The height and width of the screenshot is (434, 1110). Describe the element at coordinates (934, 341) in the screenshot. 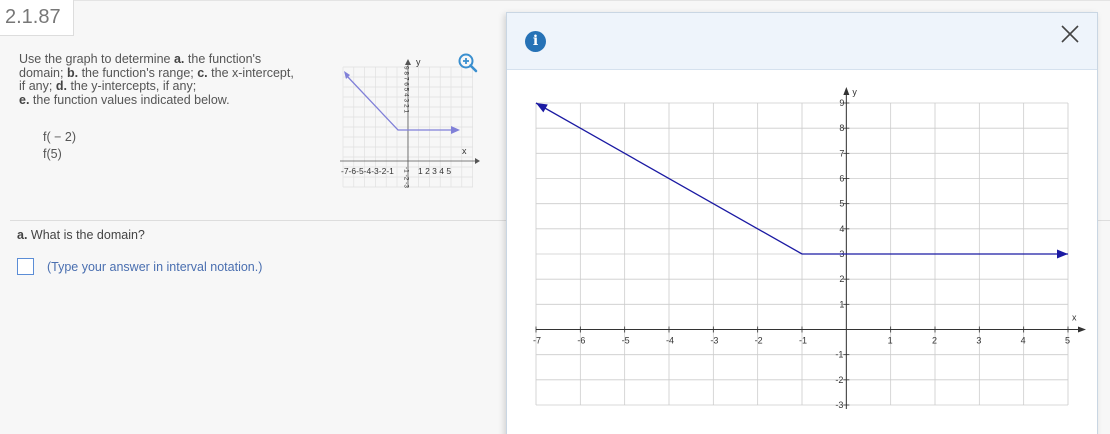

I see `x-tick-label: 2` at that location.